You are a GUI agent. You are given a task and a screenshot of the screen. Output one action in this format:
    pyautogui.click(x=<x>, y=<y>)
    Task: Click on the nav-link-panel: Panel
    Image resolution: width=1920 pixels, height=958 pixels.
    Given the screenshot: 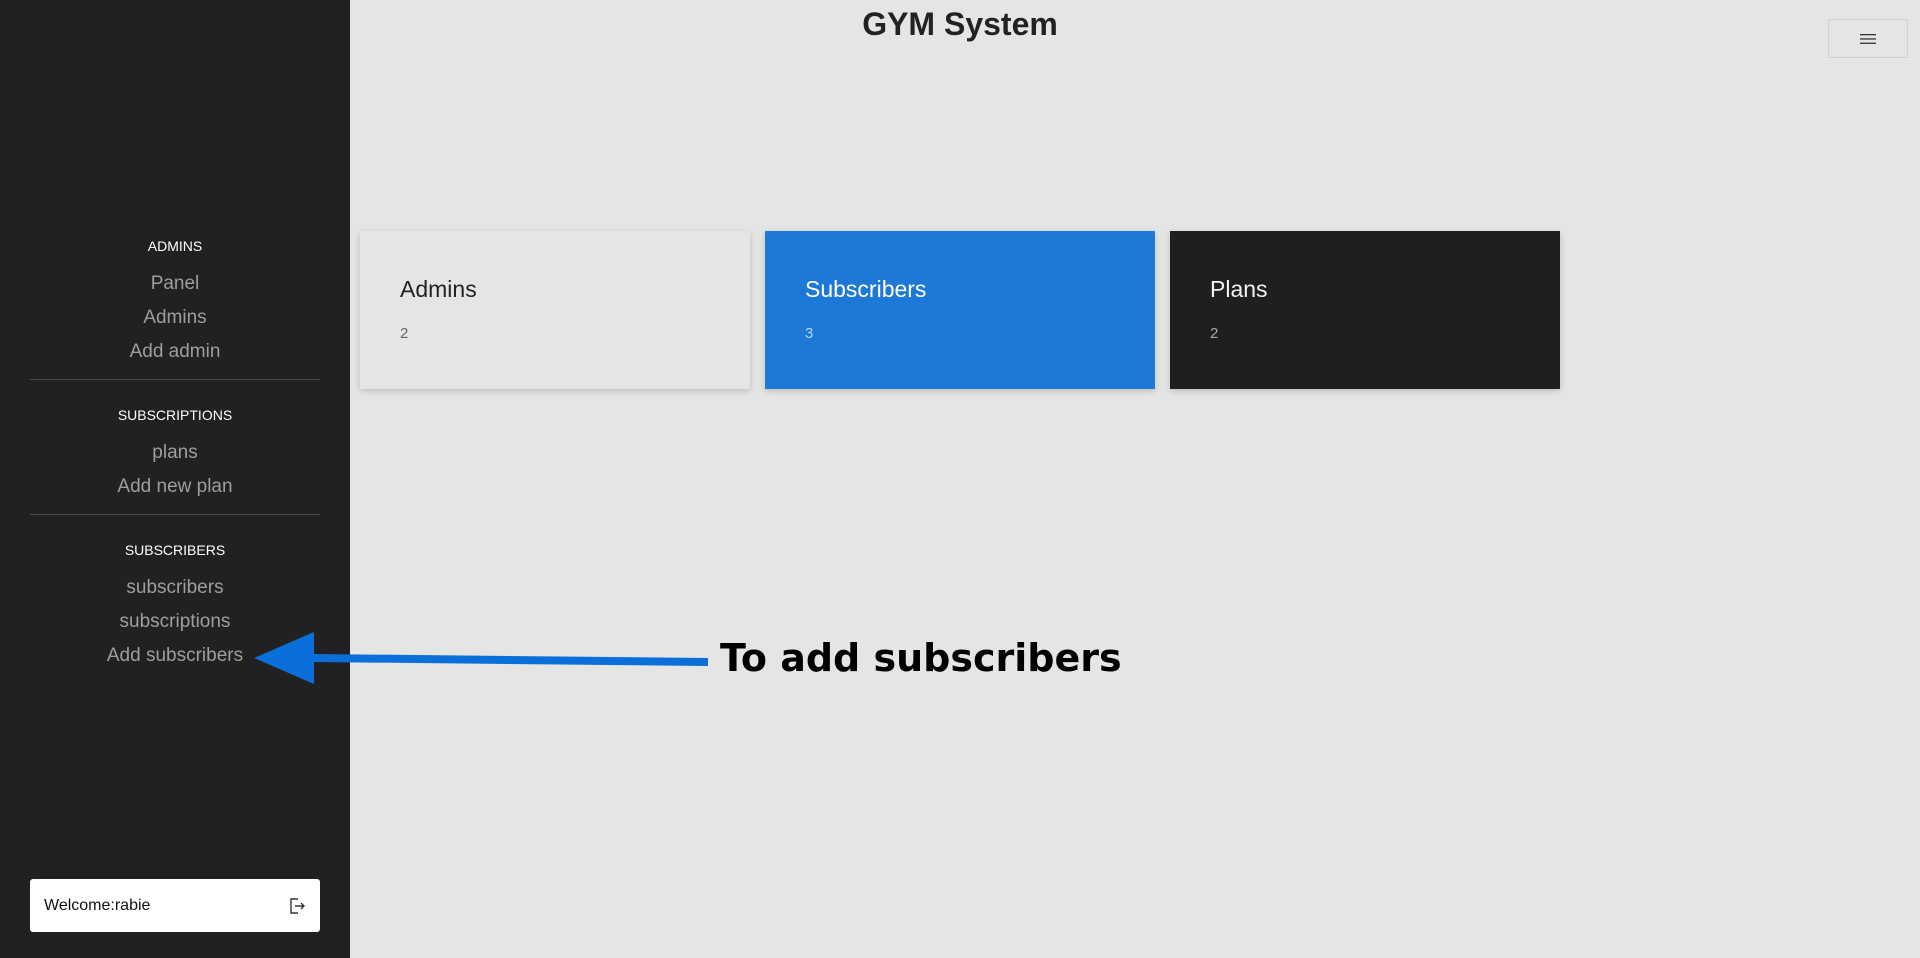 What is the action you would take?
    pyautogui.click(x=175, y=284)
    